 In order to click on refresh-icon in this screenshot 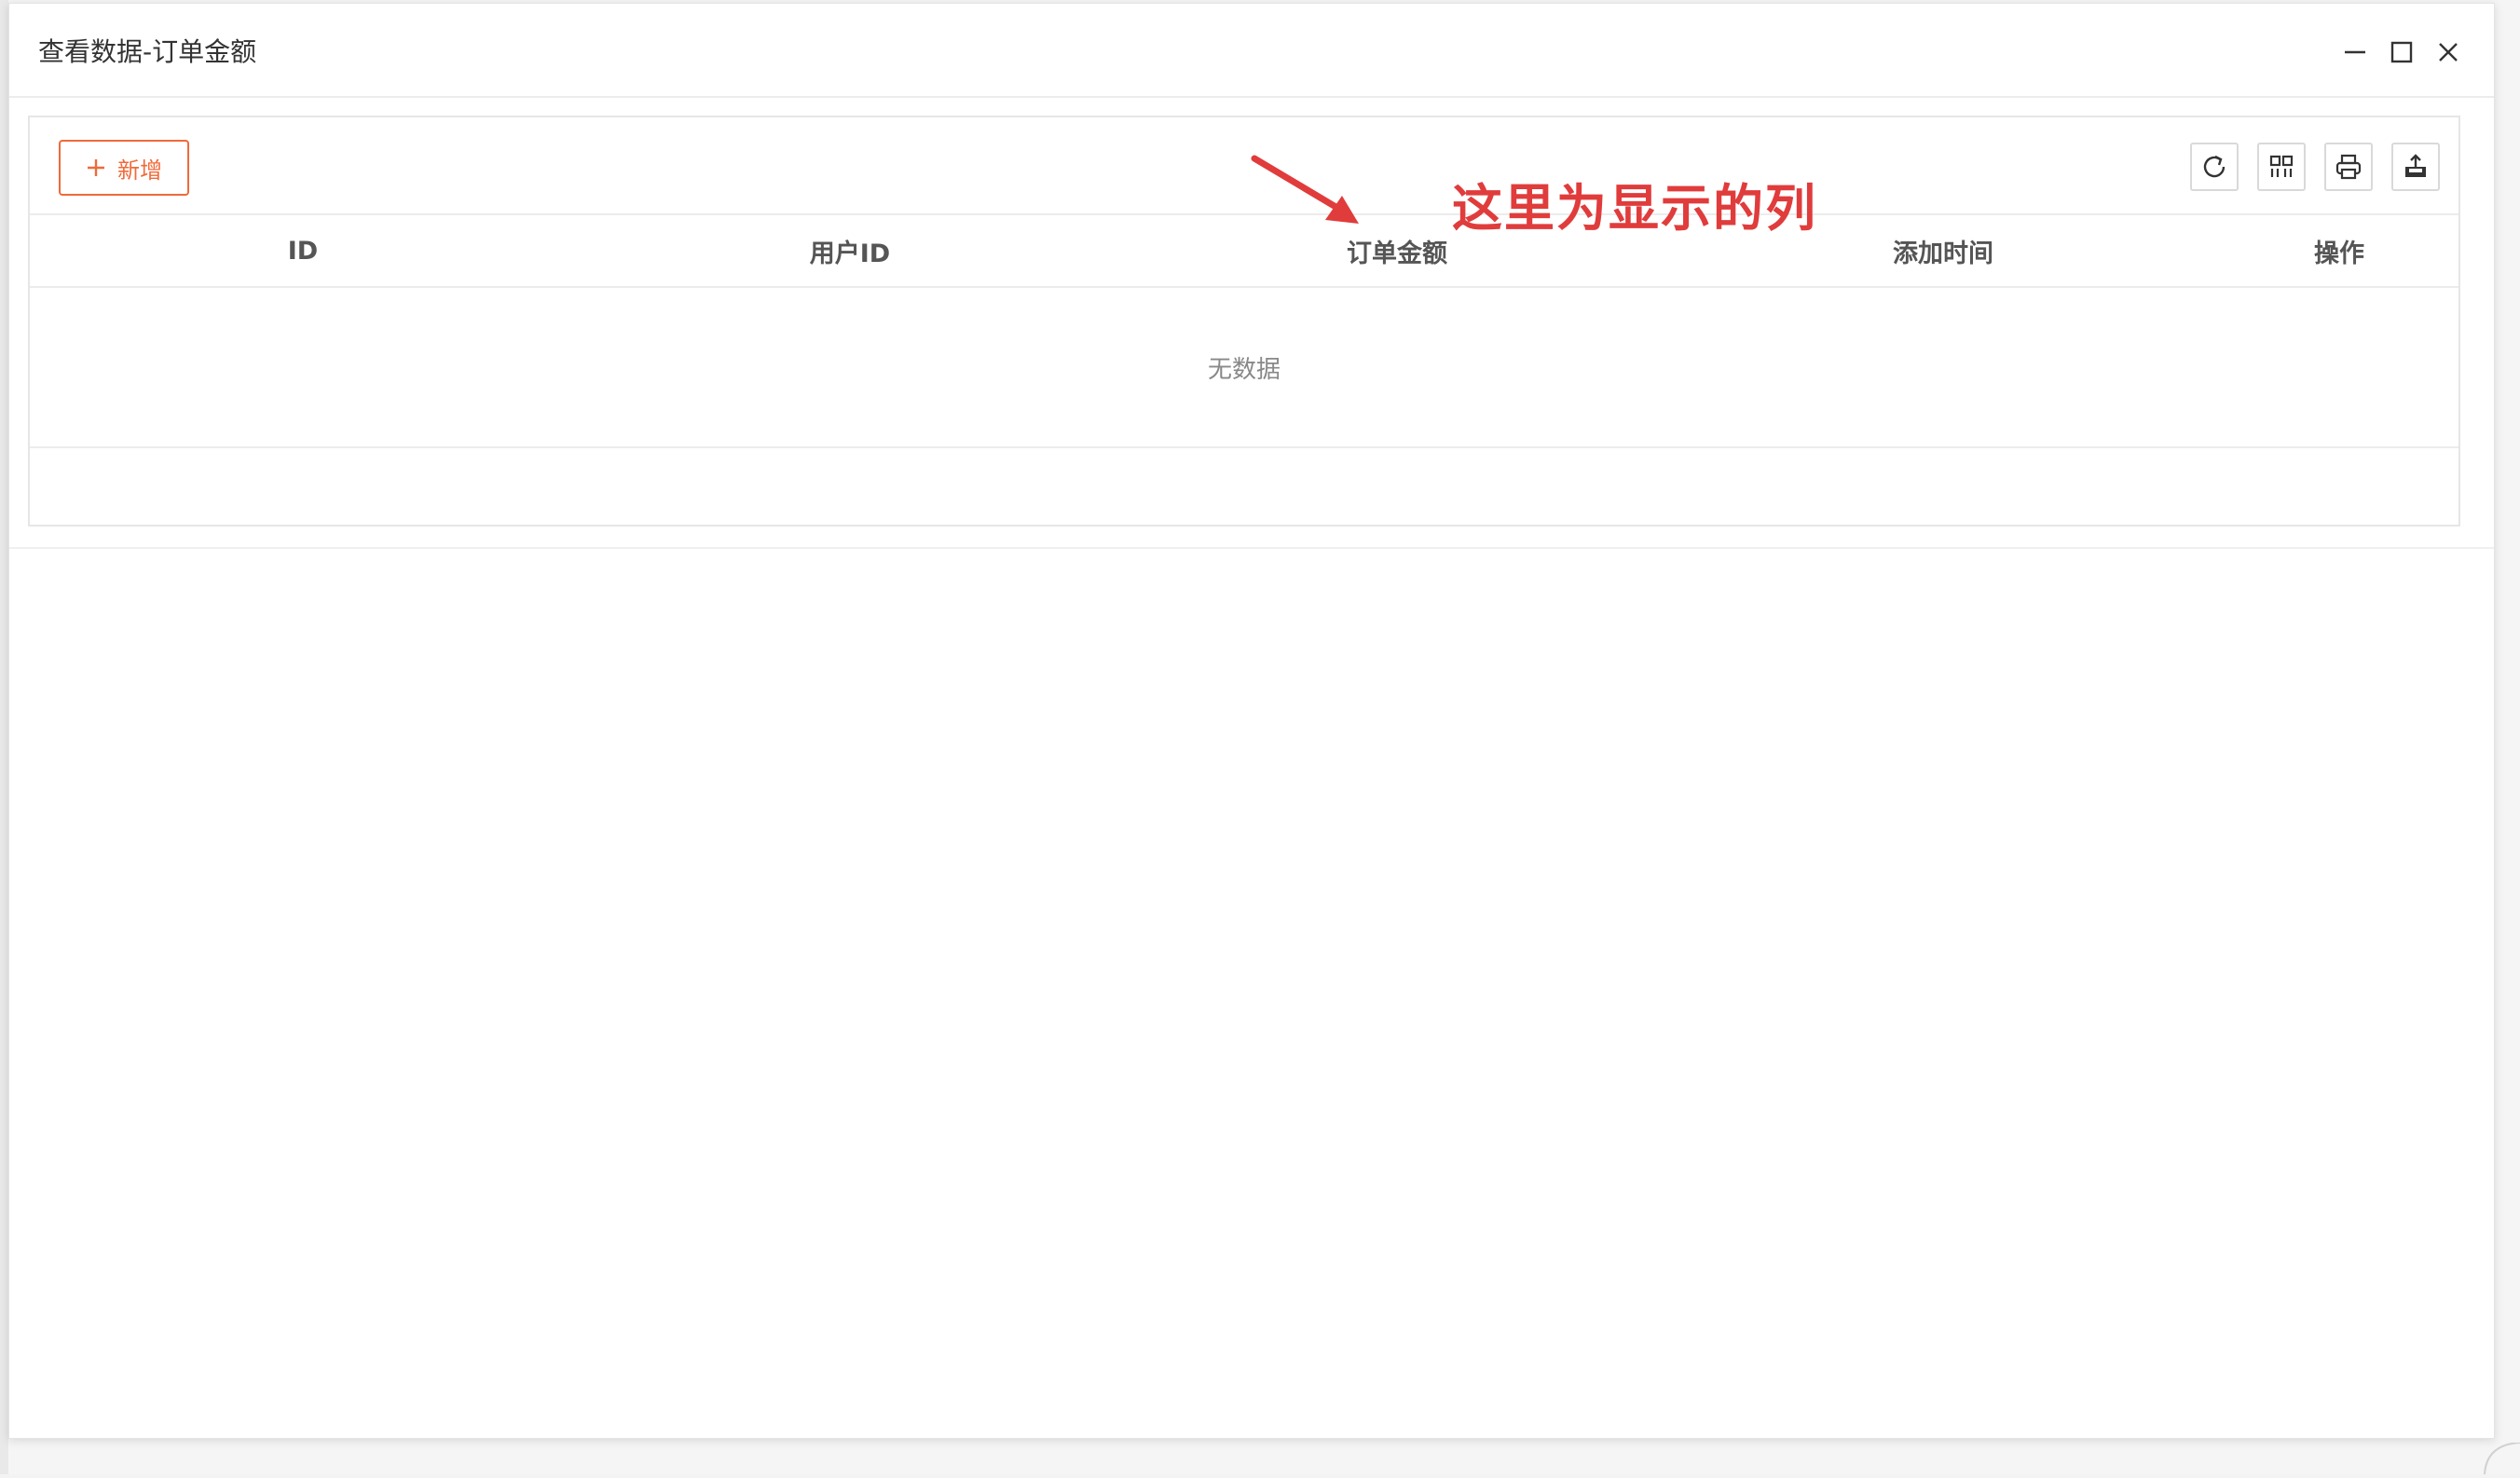, I will do `click(2214, 166)`.